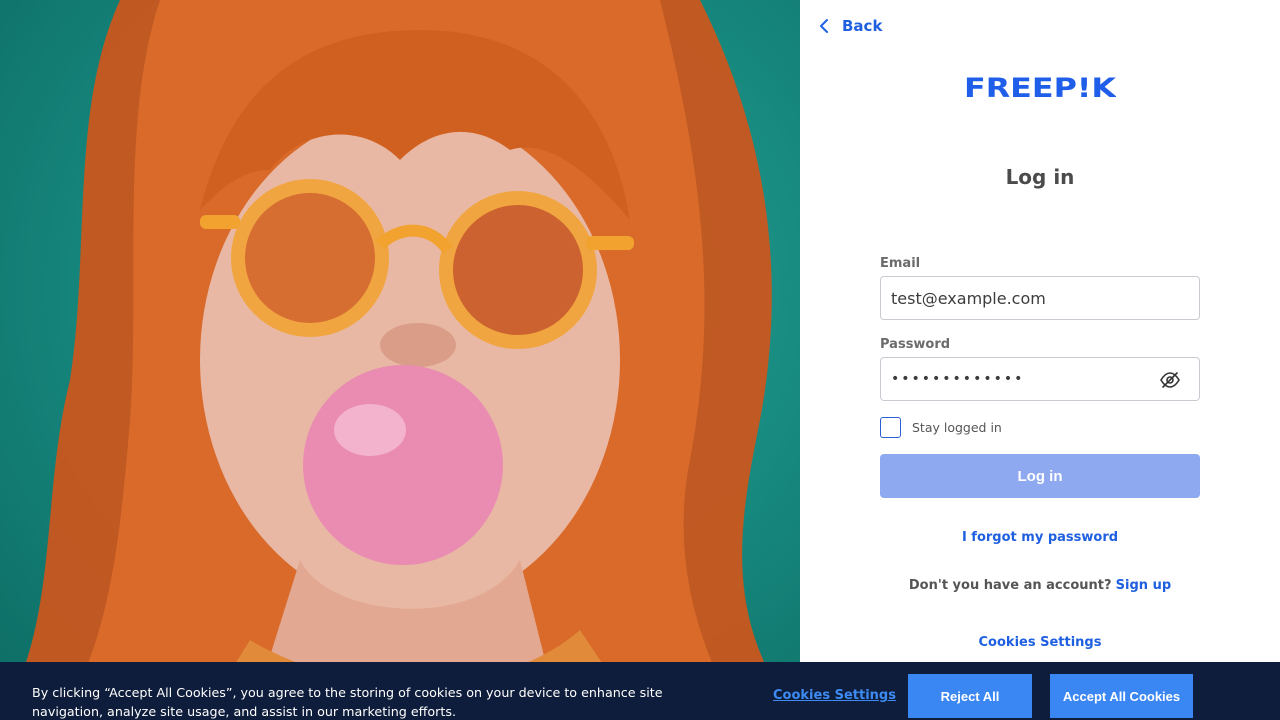  I want to click on email-field: test@example.com, so click(1040, 298).